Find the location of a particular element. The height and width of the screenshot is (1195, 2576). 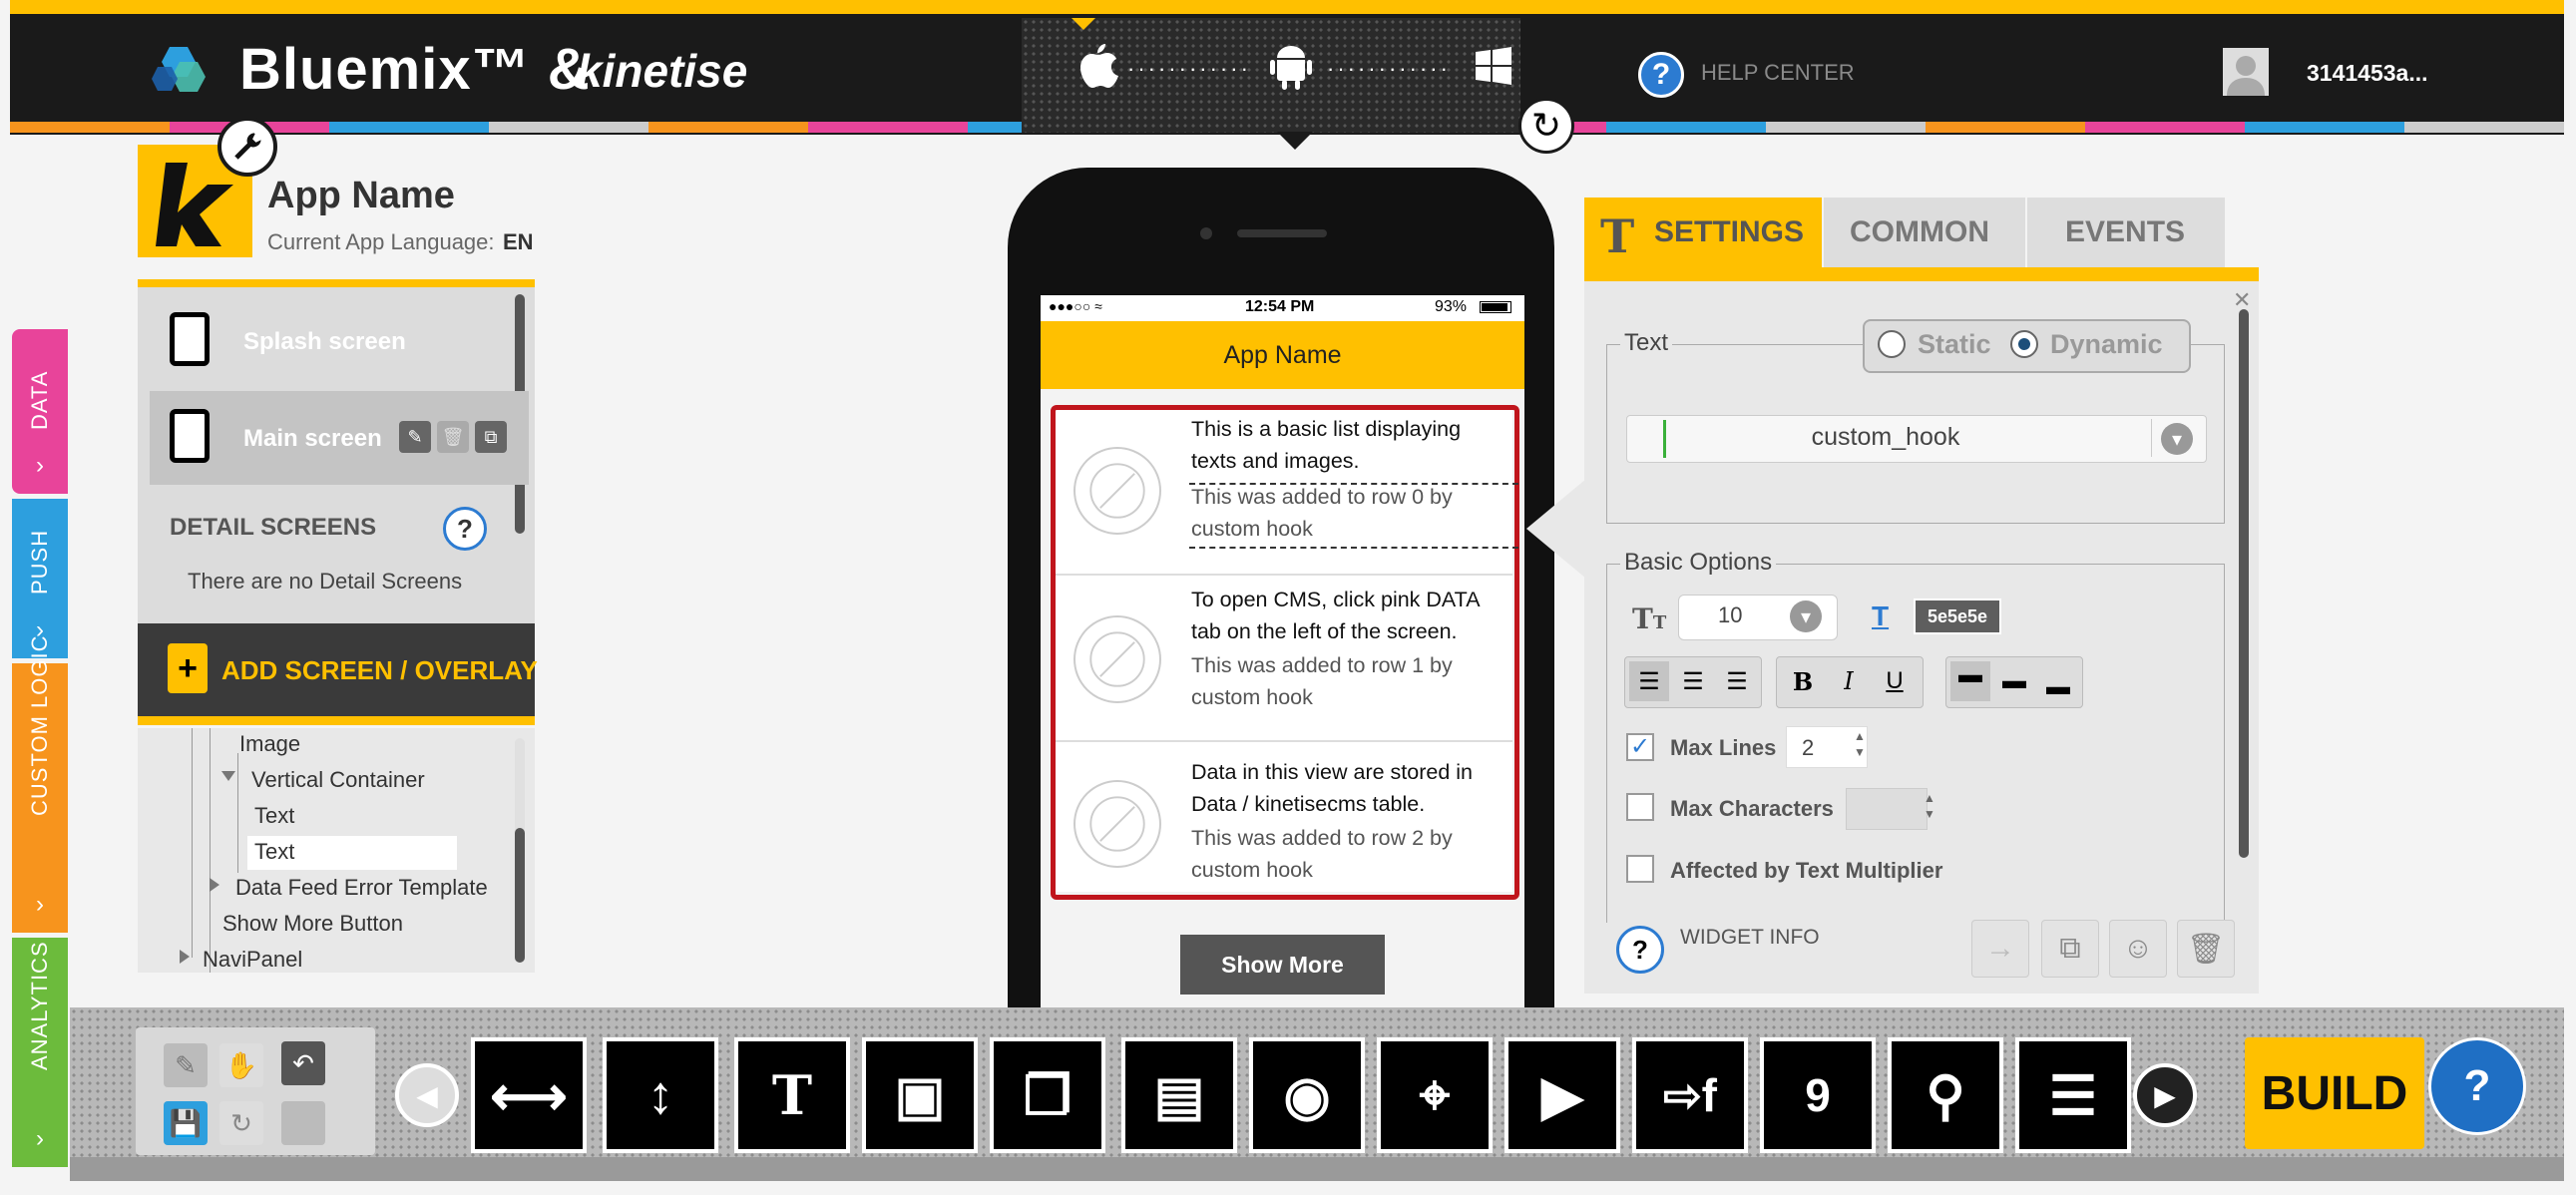

build-button: BUILD is located at coordinates (2334, 1093).